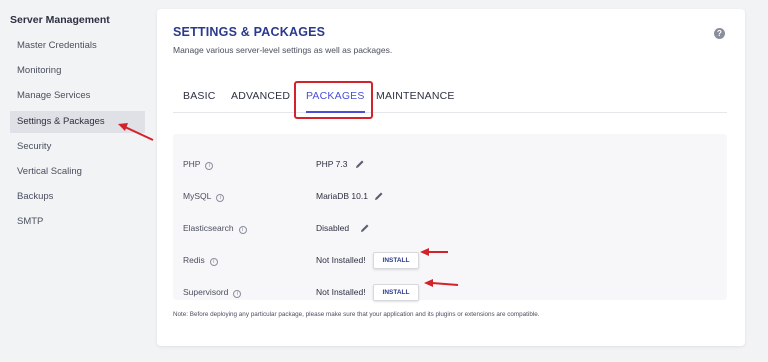 Image resolution: width=768 pixels, height=362 pixels. I want to click on package-value-supervisord: Not Installed!, so click(341, 292).